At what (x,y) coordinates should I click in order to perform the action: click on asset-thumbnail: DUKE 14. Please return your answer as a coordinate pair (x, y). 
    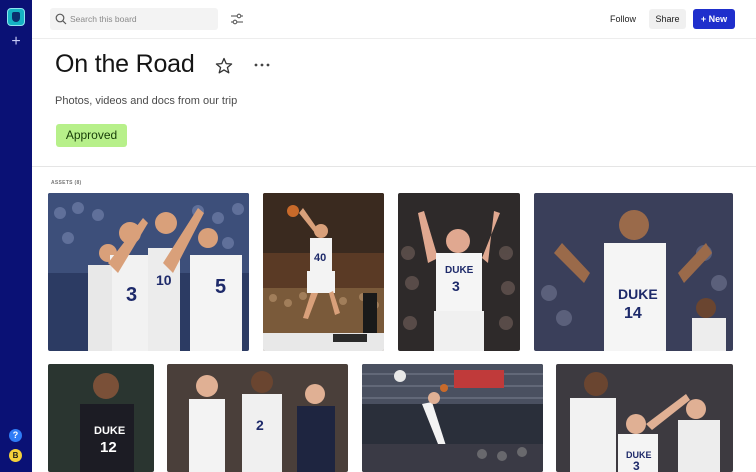
    Looking at the image, I should click on (633, 272).